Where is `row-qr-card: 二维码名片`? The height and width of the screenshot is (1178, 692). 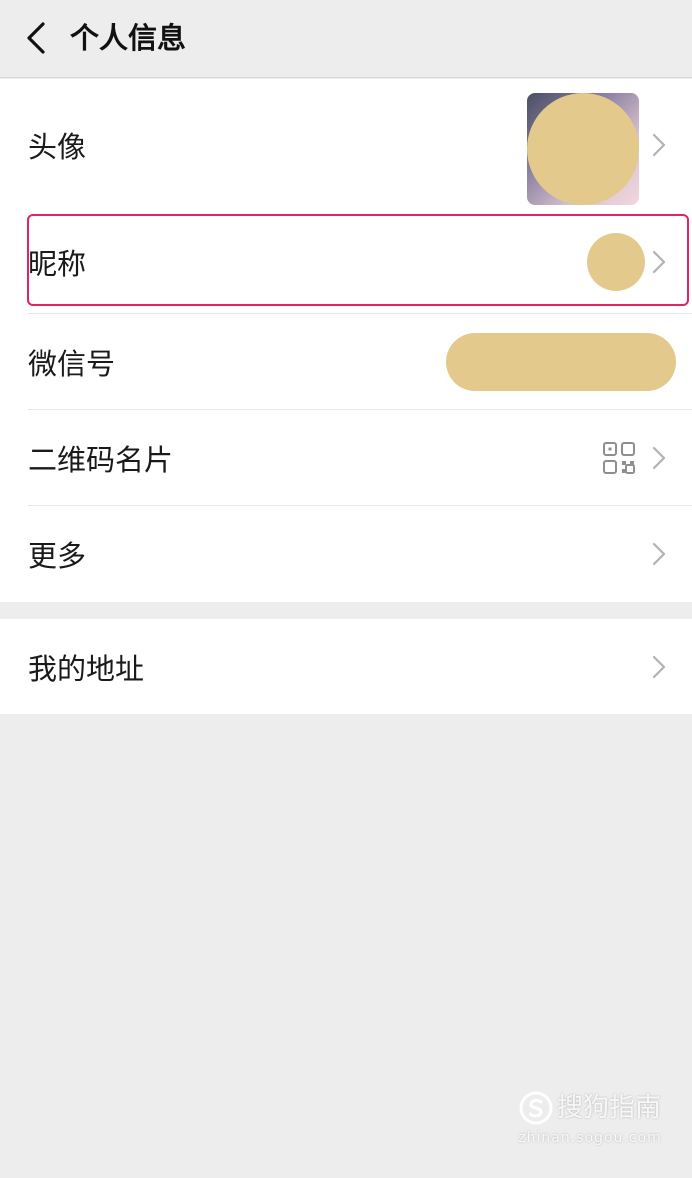
row-qr-card: 二维码名片 is located at coordinates (346, 458).